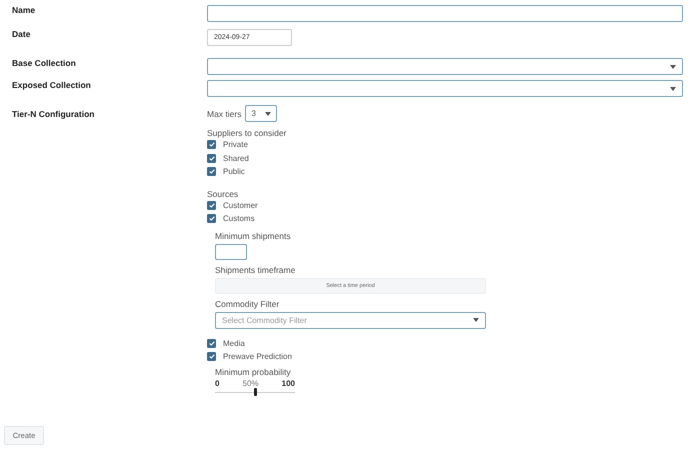 The height and width of the screenshot is (450, 688). I want to click on checkbox-label: Prewave Prediction, so click(257, 357).